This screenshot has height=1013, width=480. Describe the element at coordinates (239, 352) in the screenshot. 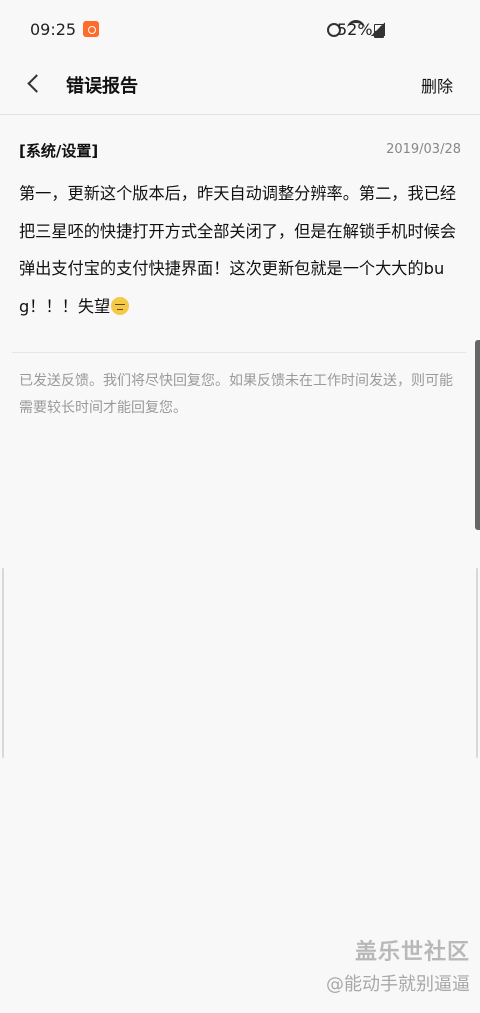

I see `divider` at that location.